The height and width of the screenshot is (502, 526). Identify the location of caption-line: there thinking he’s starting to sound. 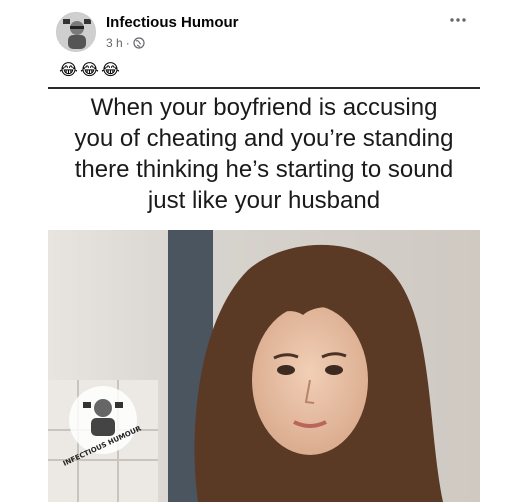
(264, 169).